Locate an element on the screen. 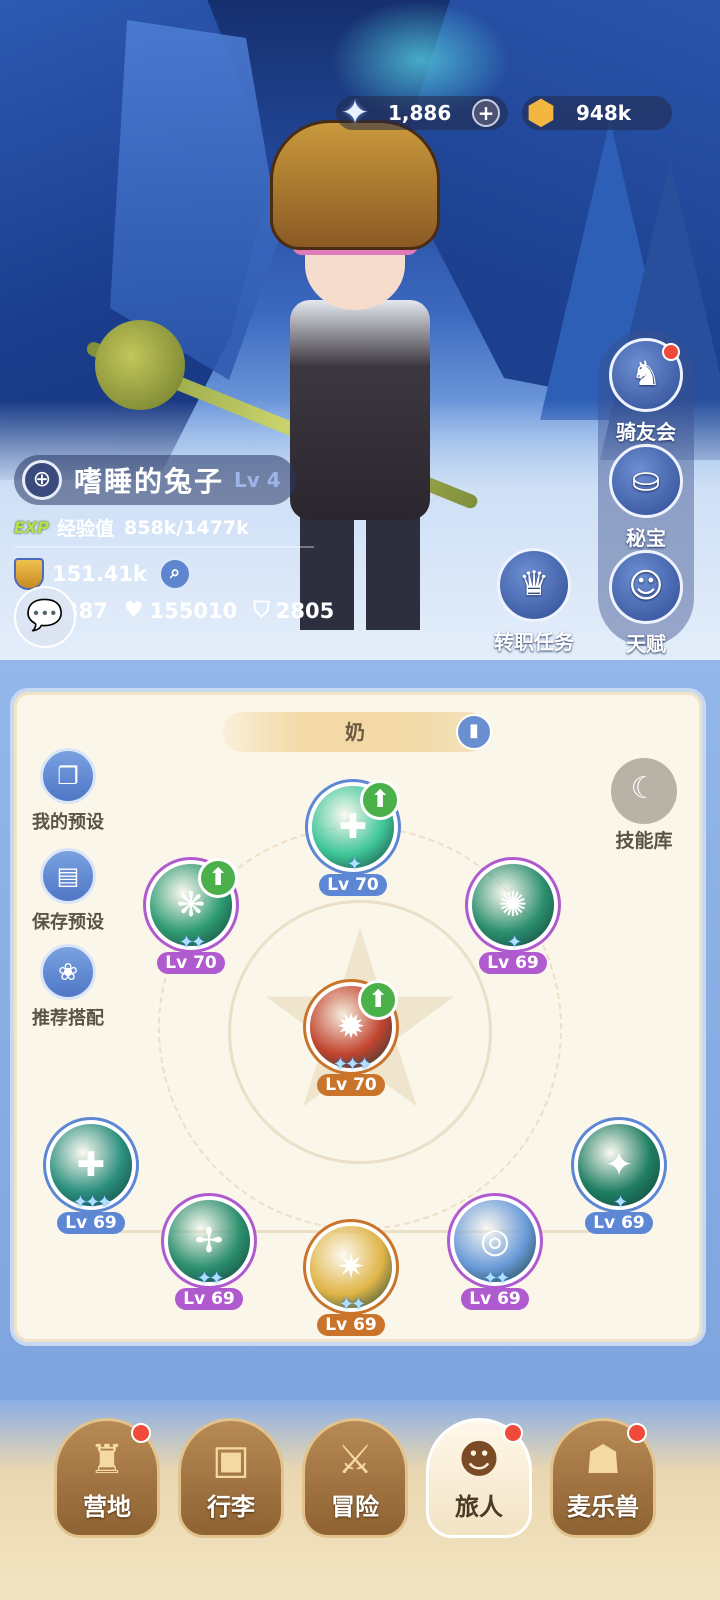 The width and height of the screenshot is (720, 1600). nav-camp: ♜ 营地 is located at coordinates (107, 1478).